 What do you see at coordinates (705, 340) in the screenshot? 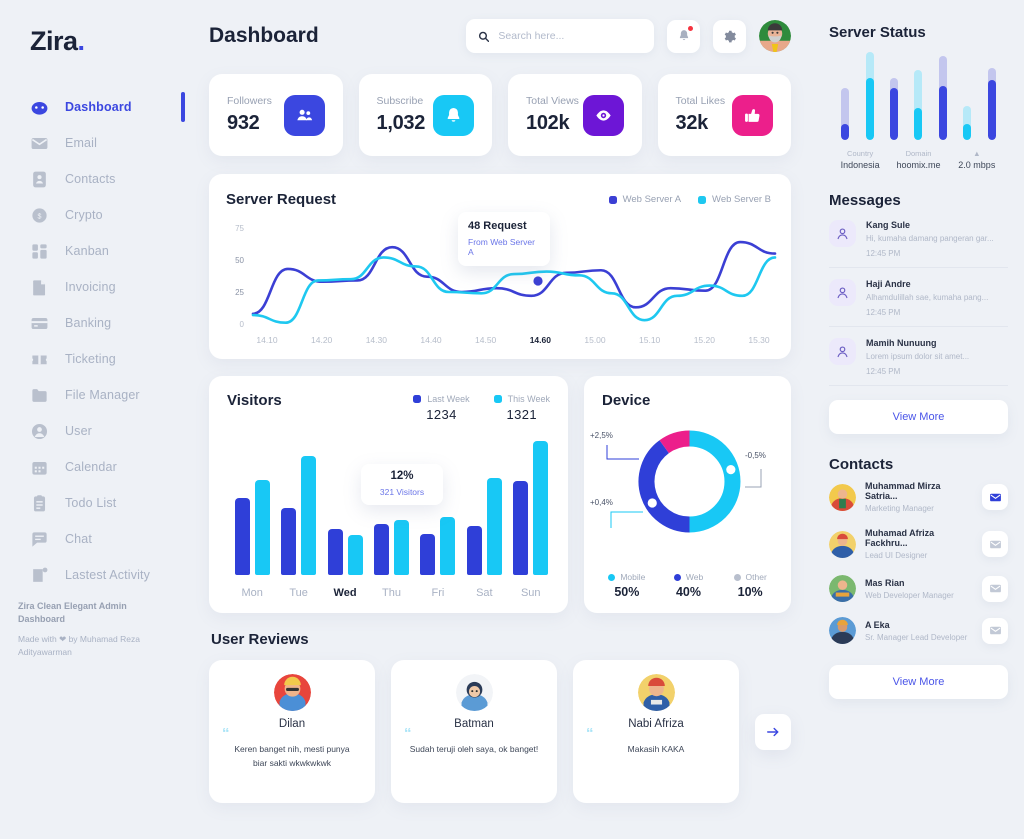
I see `x-tick-label: 15.20` at bounding box center [705, 340].